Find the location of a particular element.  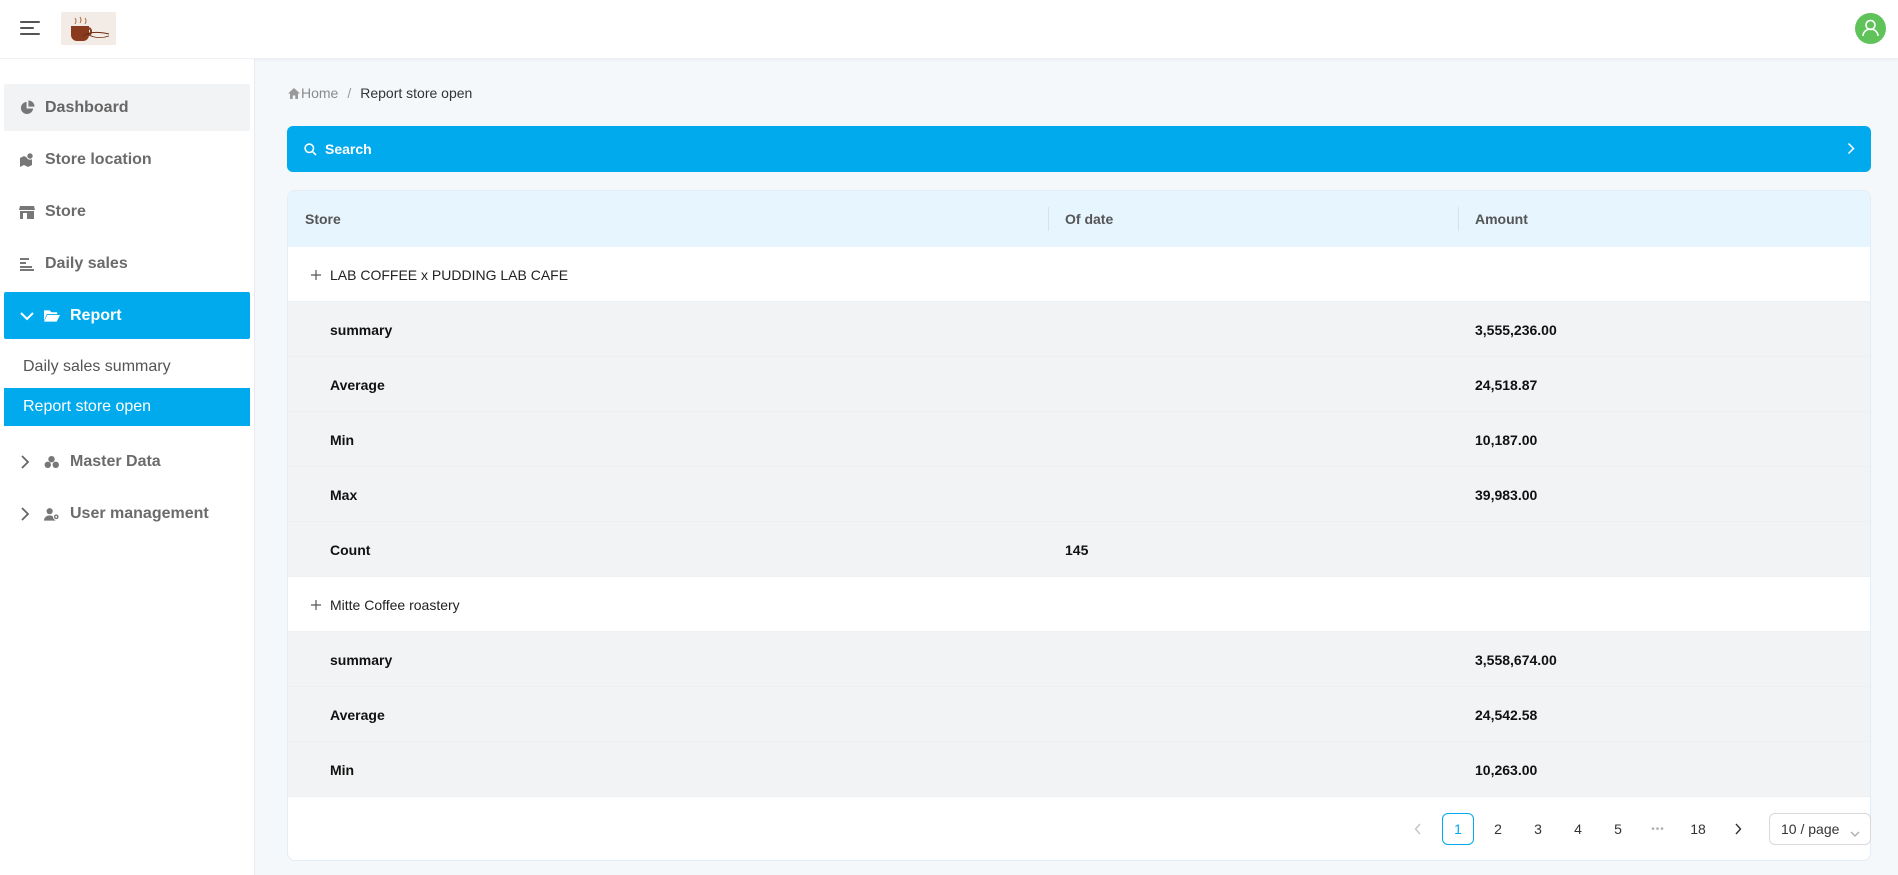

sidebar-subitem-label: Report store open is located at coordinates (87, 406).